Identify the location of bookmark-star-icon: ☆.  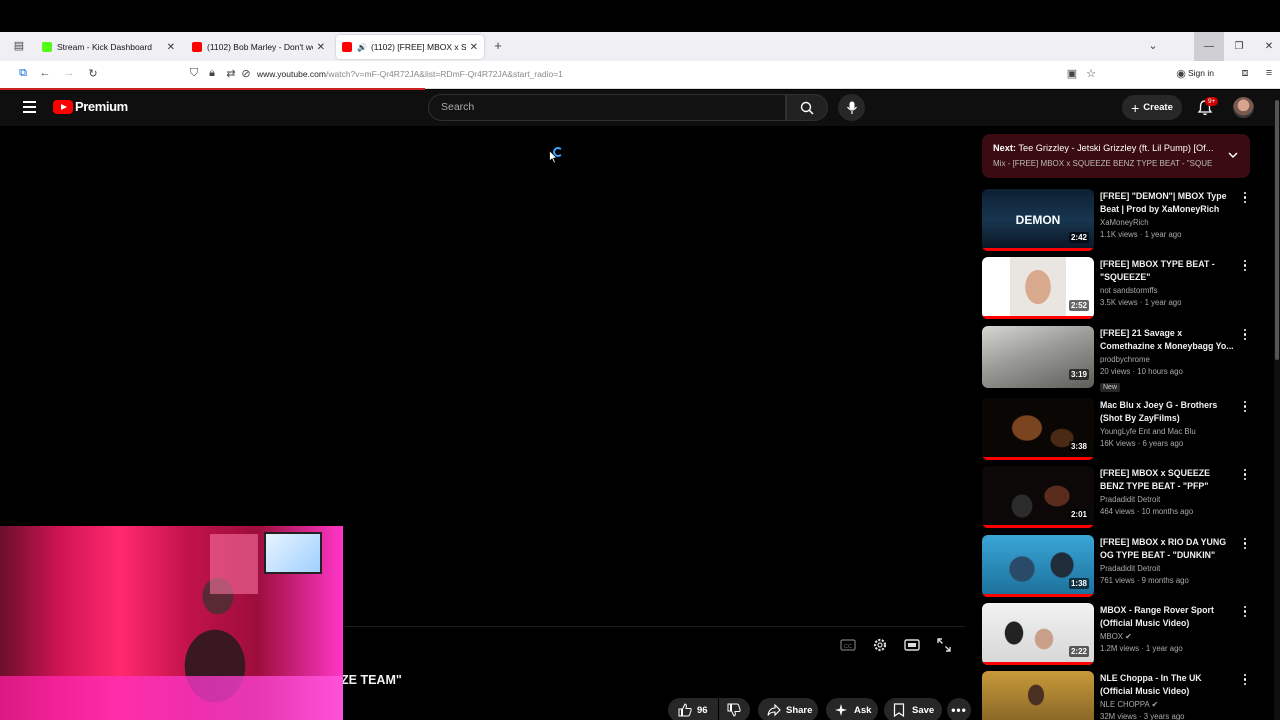
(1091, 73).